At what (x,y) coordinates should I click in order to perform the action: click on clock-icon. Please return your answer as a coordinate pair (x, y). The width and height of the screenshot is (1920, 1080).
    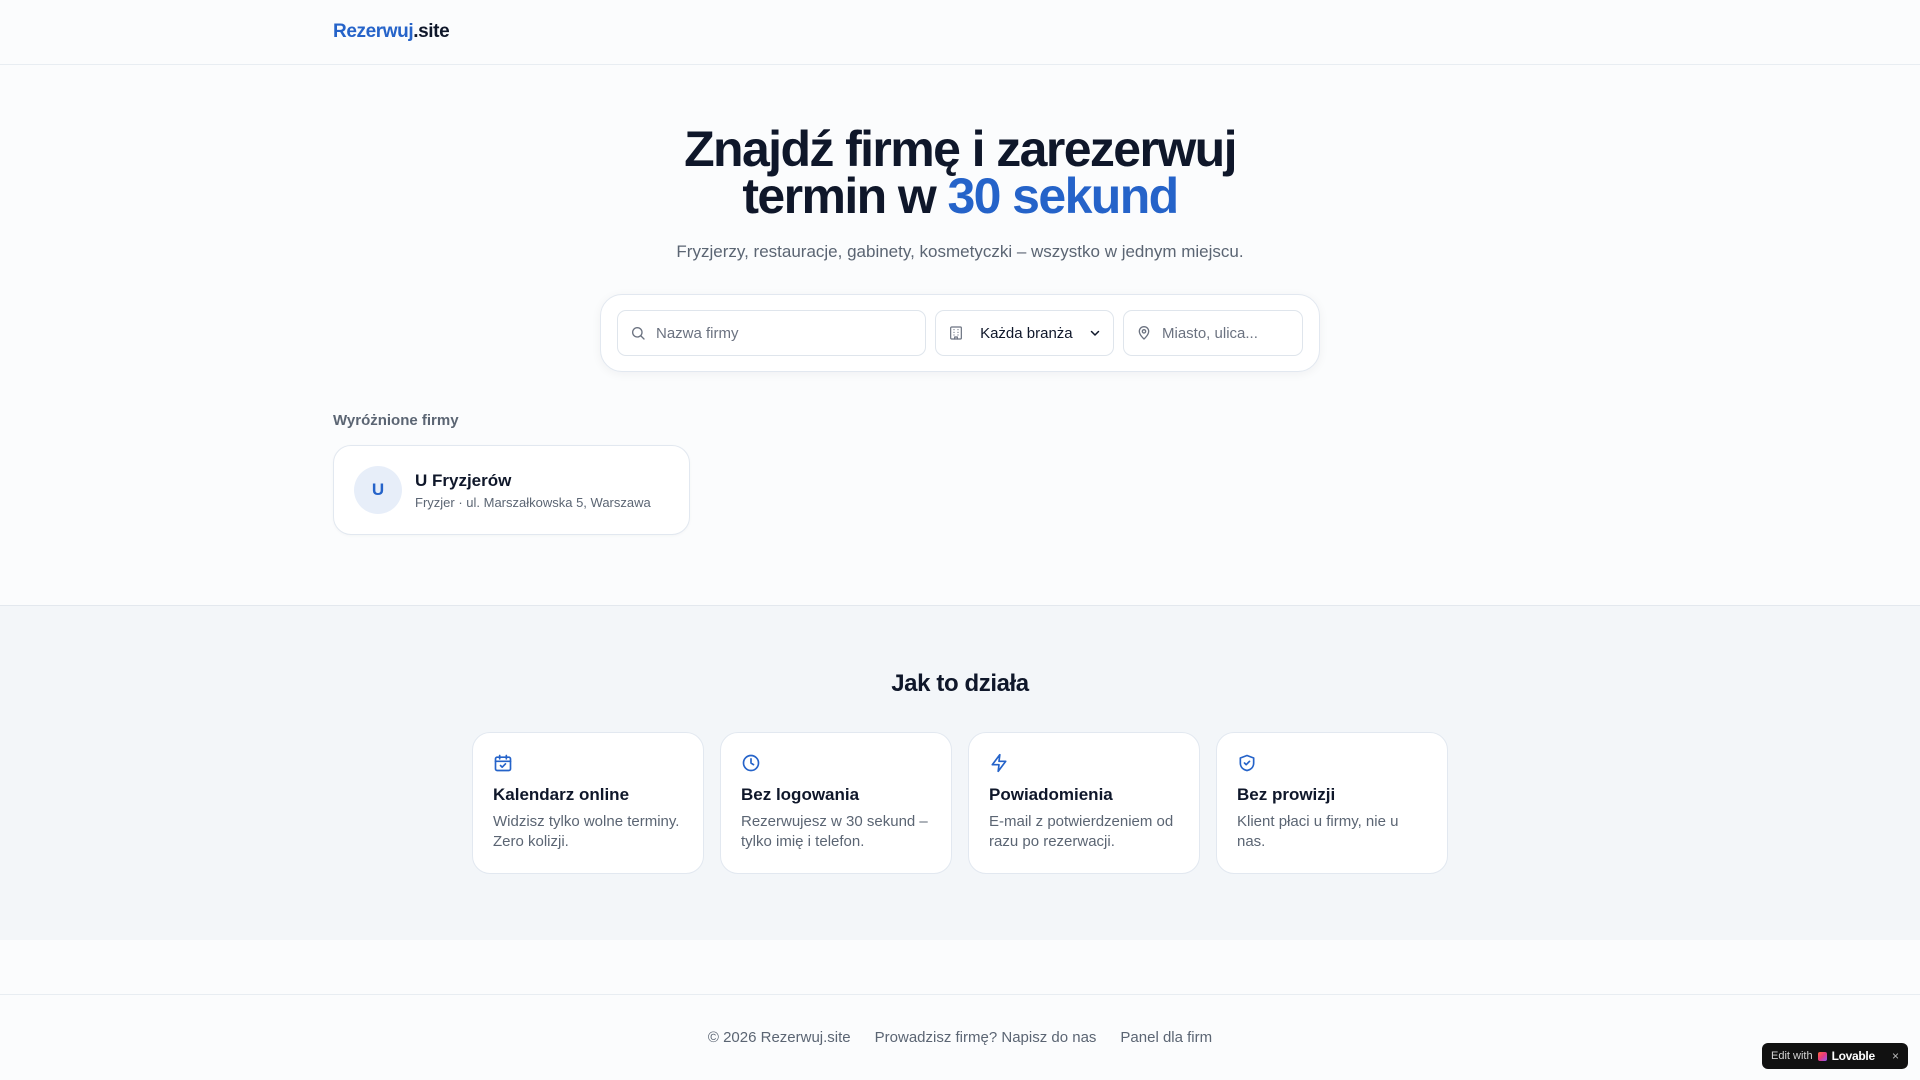
    Looking at the image, I should click on (751, 763).